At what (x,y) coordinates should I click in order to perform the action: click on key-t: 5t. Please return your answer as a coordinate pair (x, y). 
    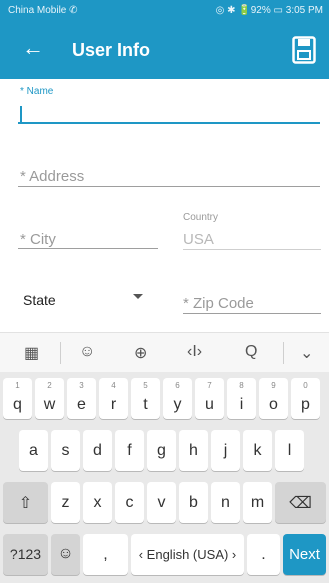
    Looking at the image, I should click on (145, 398).